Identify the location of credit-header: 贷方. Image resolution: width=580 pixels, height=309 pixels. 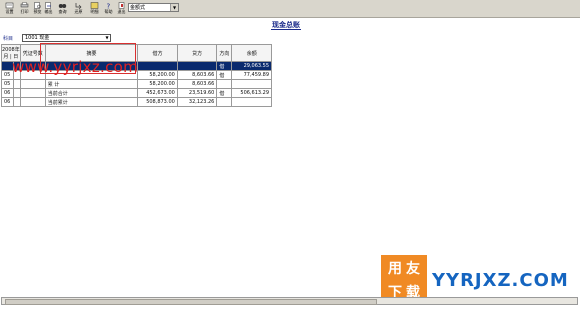
(197, 53).